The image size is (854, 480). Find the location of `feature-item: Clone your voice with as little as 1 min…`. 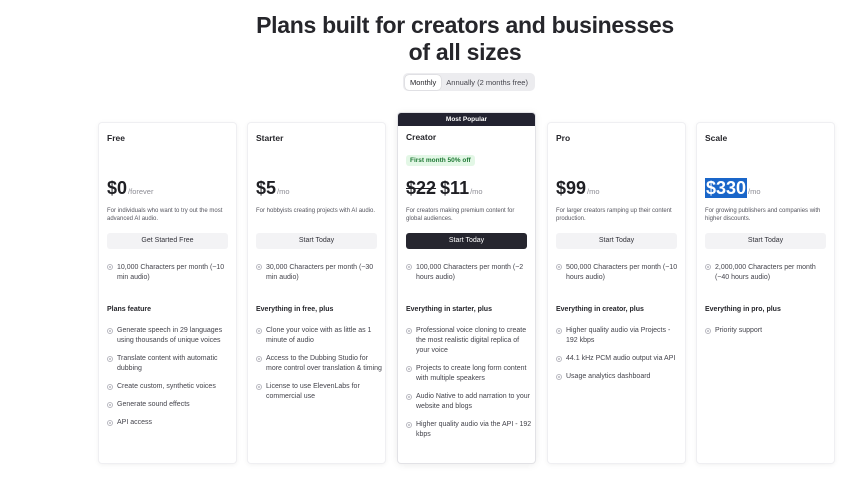

feature-item: Clone your voice with as little as 1 min… is located at coordinates (319, 336).